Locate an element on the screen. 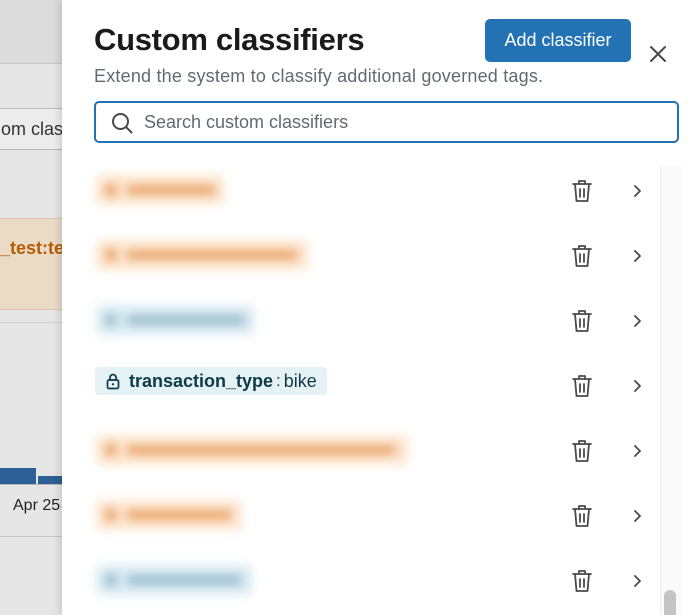  background-page: om class _test:te Apr 25 is located at coordinates (31, 307).